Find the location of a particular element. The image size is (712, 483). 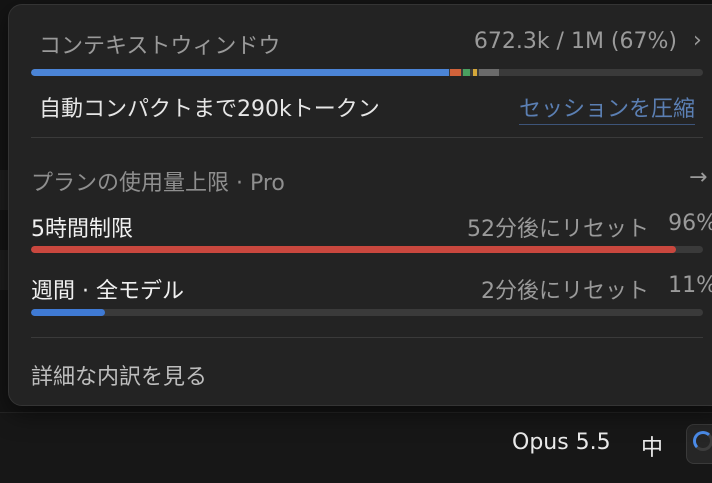

context-segment-system is located at coordinates (474, 72).